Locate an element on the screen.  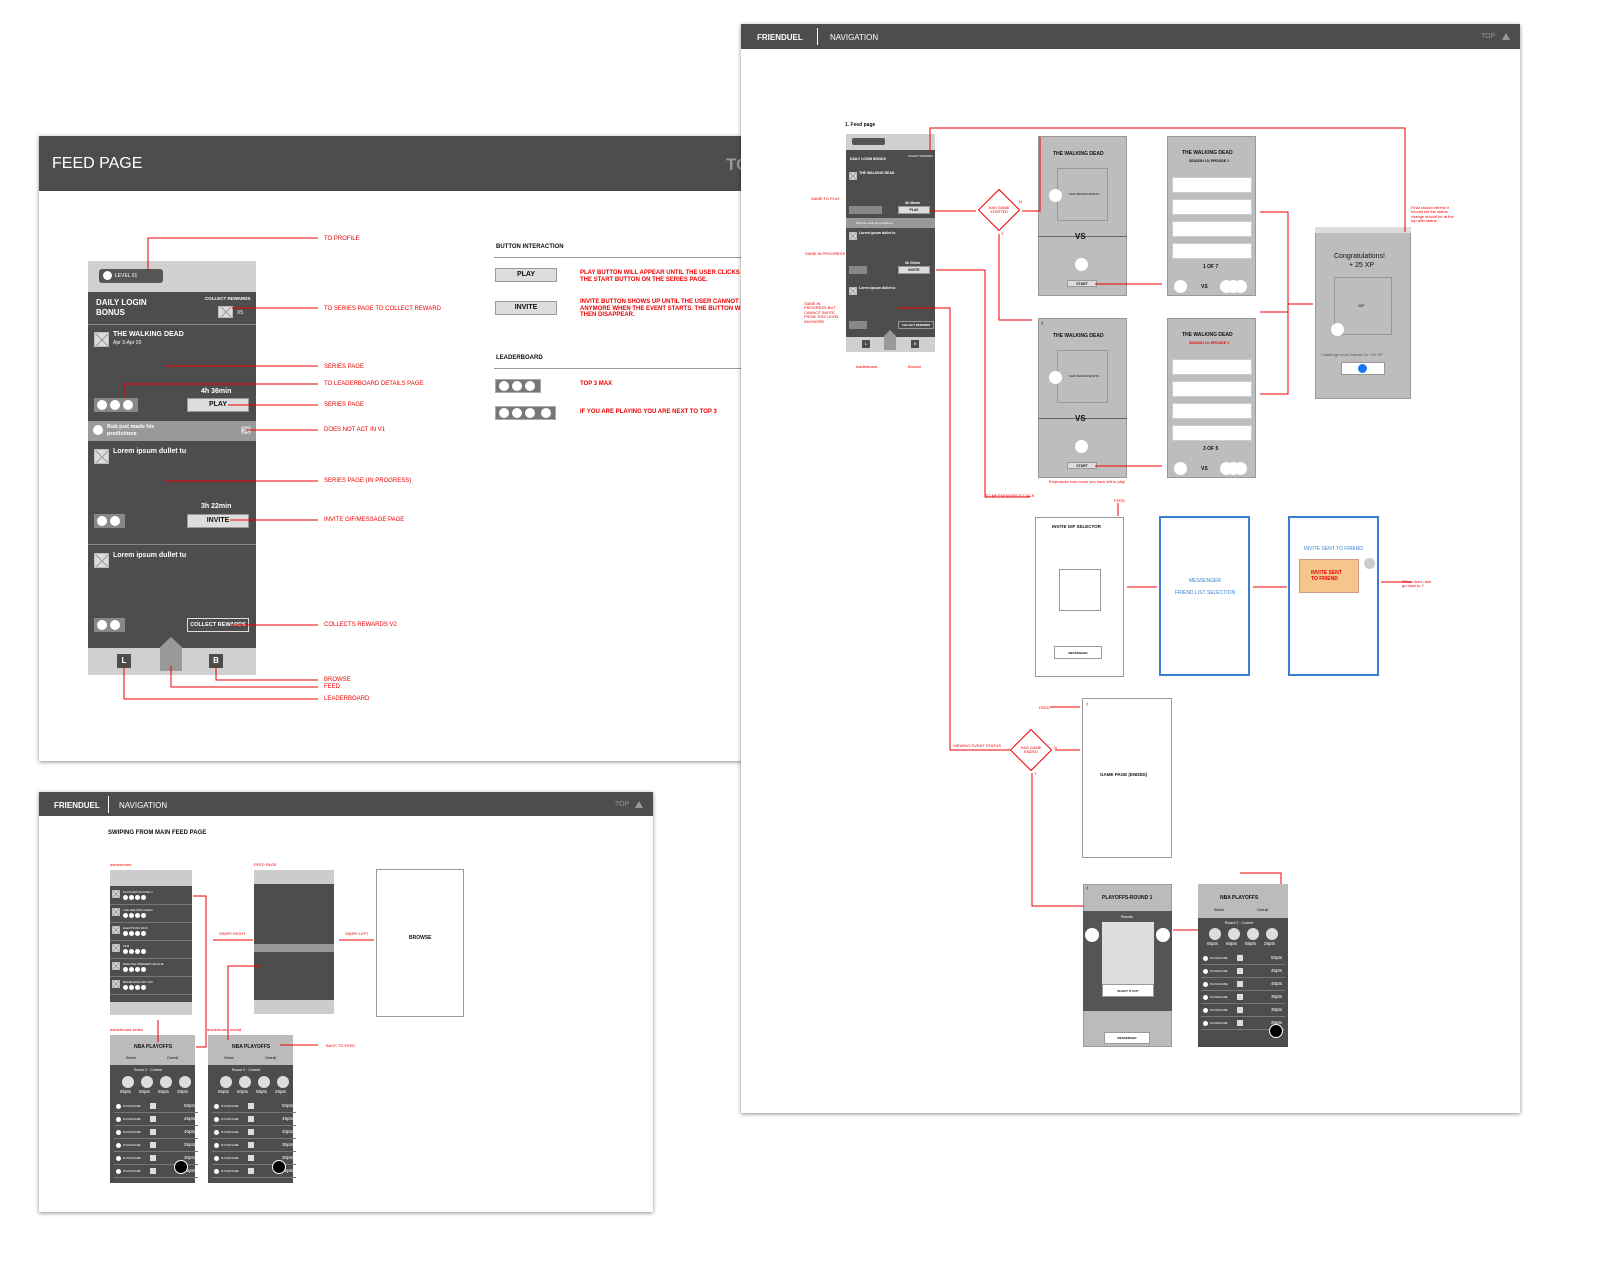
list-item: THE WALKING DEAD is located at coordinates (138, 910).